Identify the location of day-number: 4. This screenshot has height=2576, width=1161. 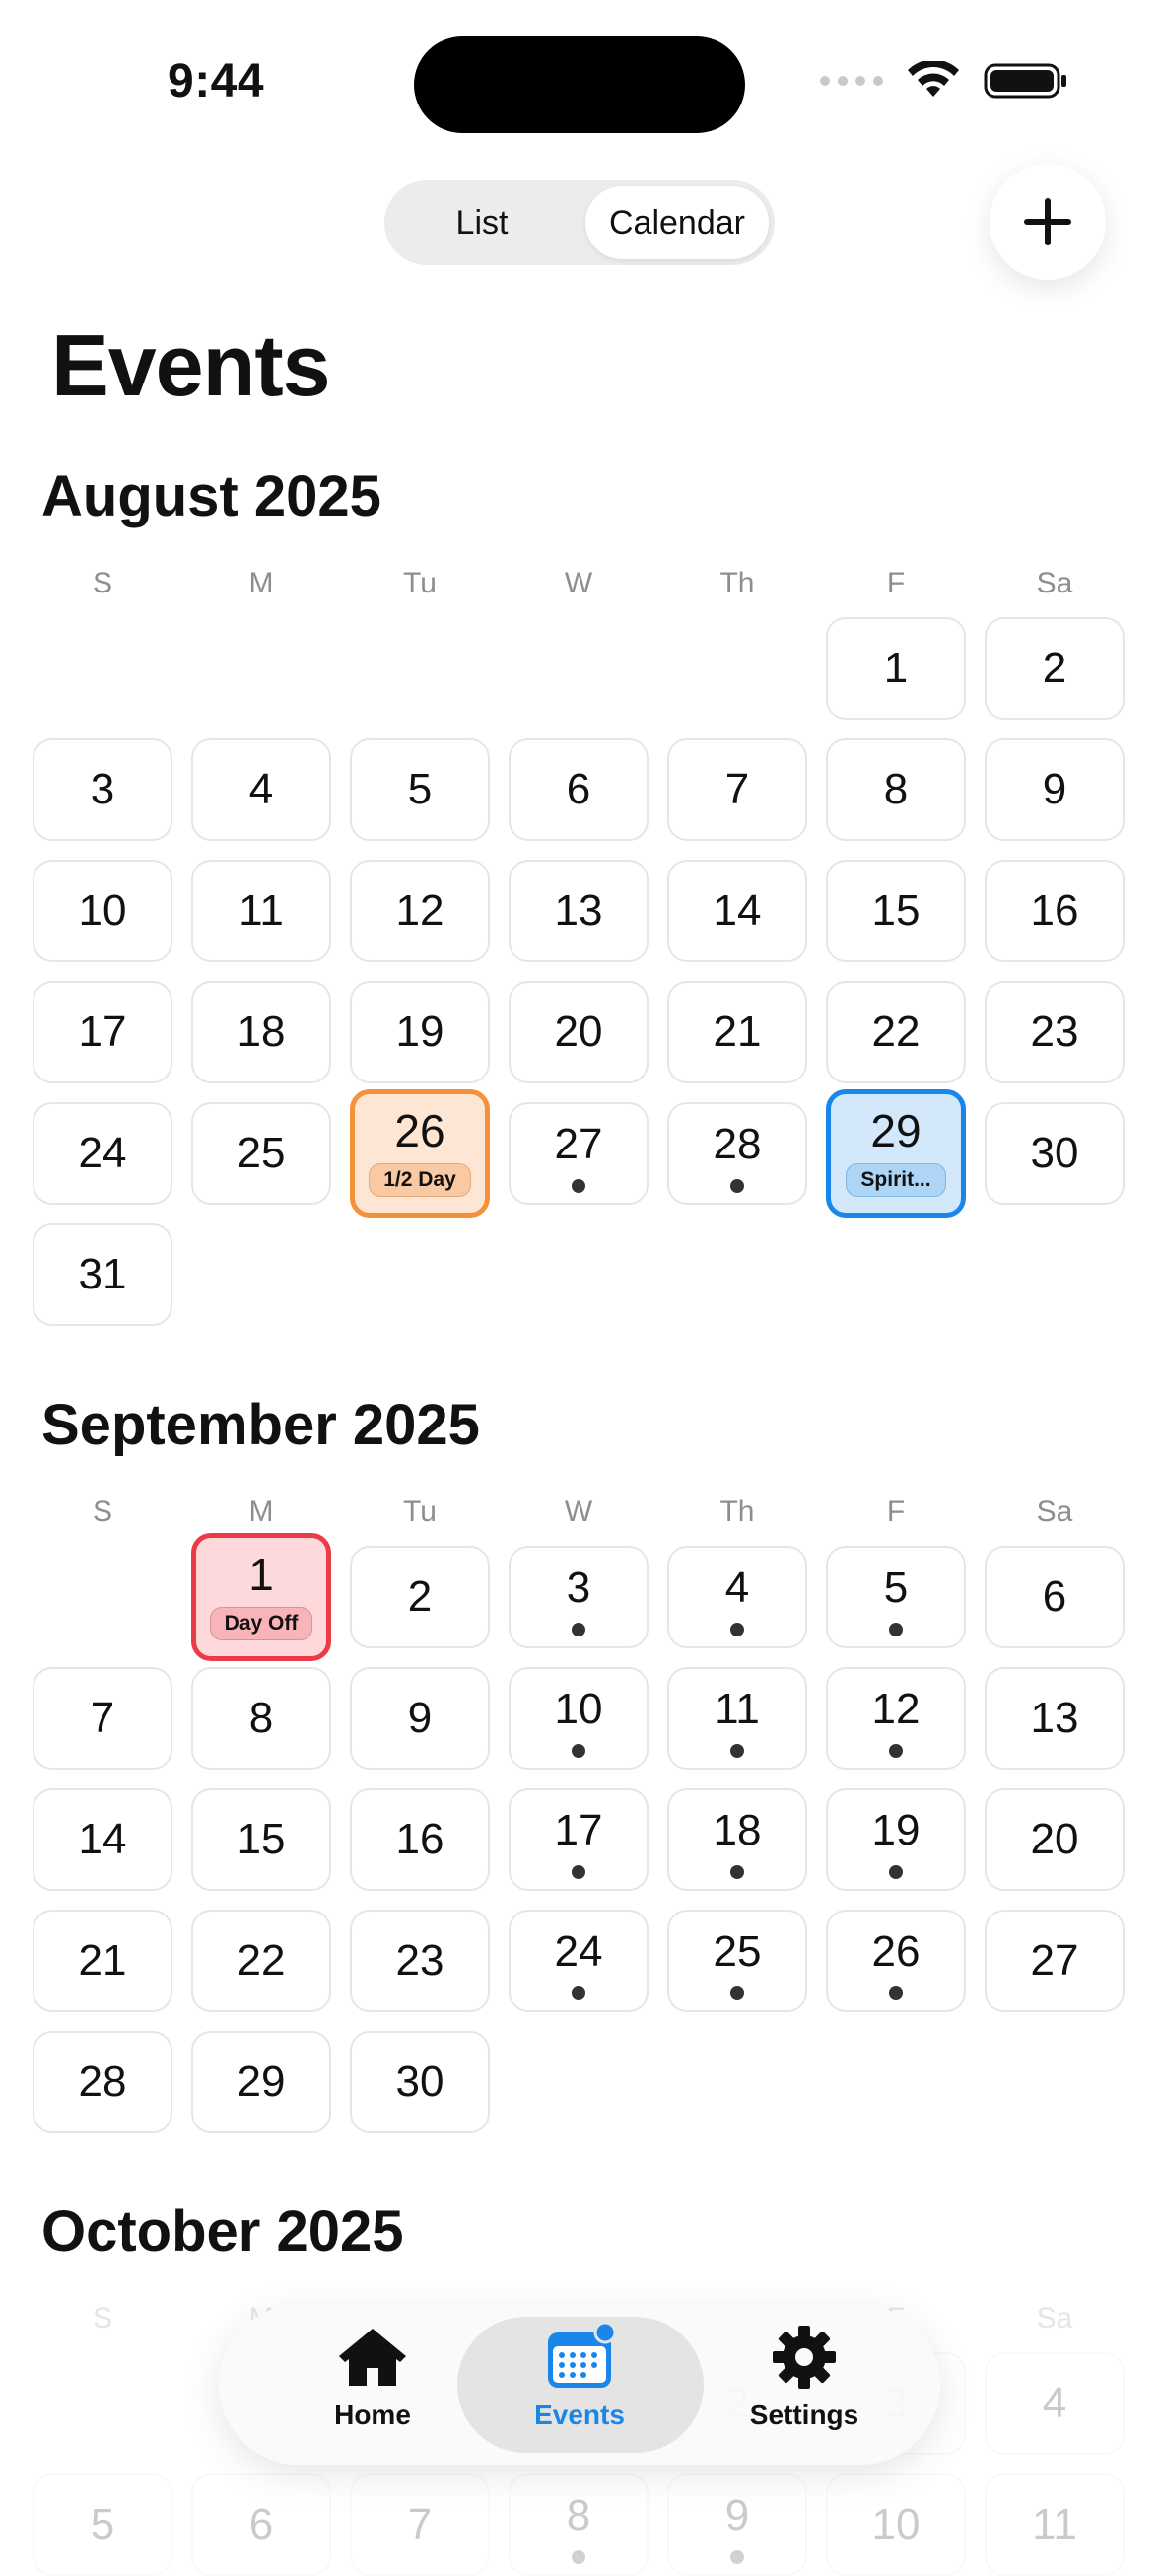
(737, 1588).